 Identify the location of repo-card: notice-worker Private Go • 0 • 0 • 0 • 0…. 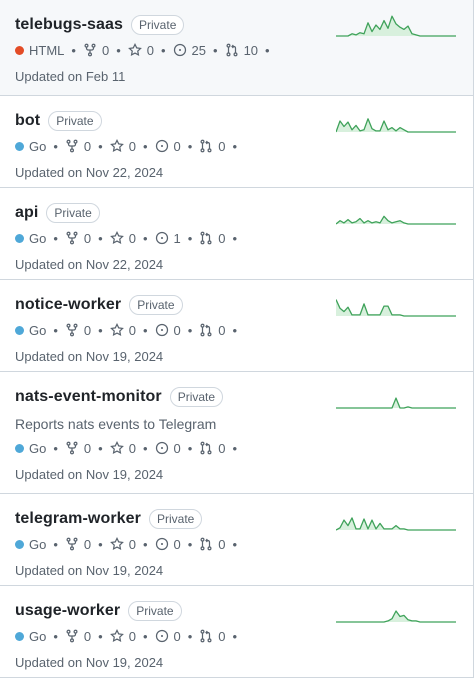
(236, 326).